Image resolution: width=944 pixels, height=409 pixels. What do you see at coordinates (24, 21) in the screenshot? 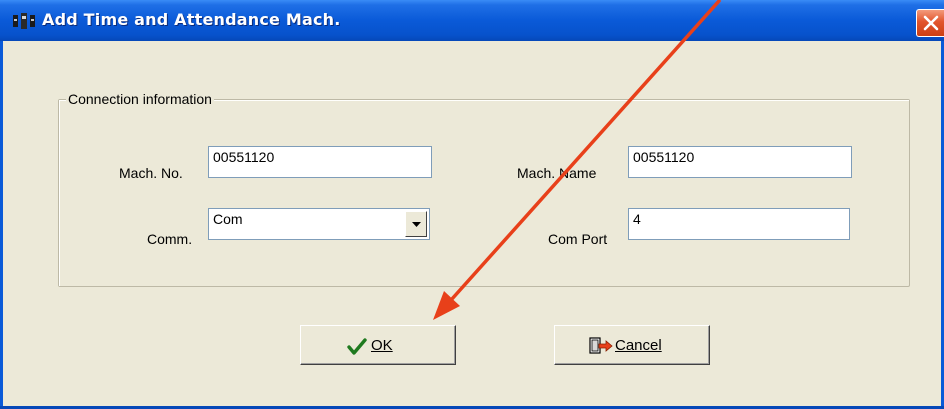
I see `app-icon` at bounding box center [24, 21].